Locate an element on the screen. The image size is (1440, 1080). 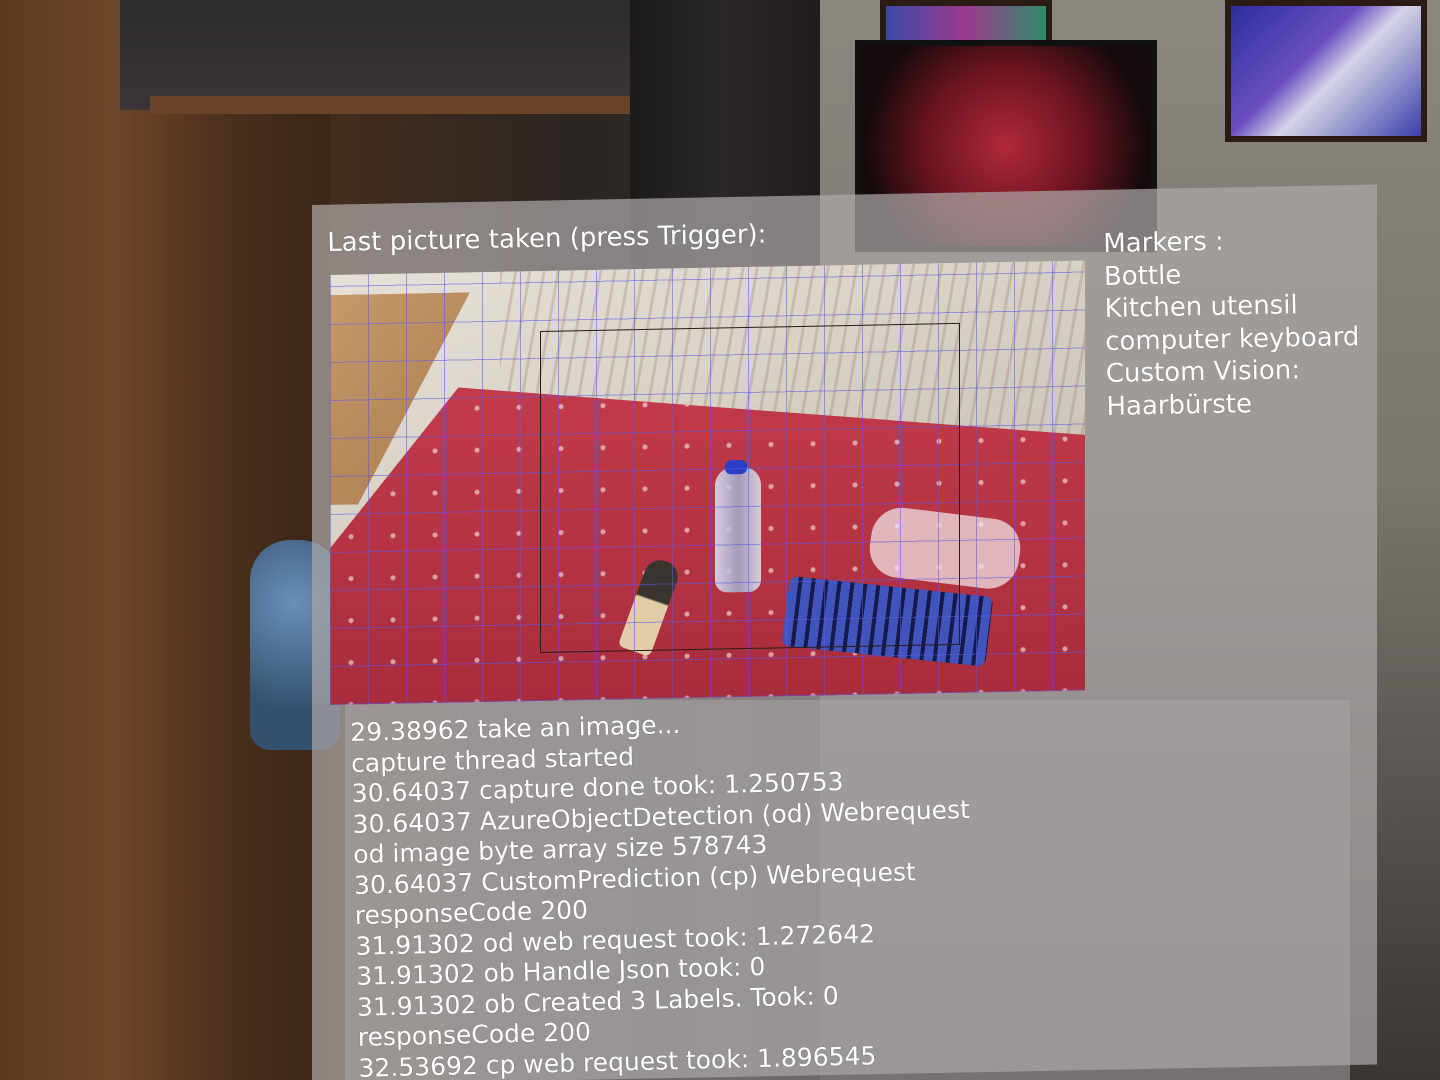
unicorn-poster is located at coordinates (1326, 71).